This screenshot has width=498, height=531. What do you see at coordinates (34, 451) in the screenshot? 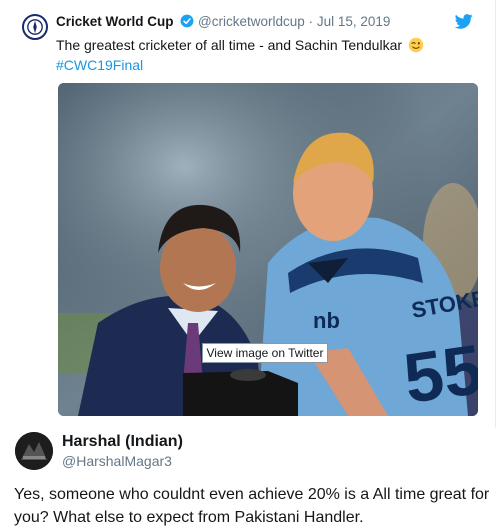
I see `reply-avatar` at bounding box center [34, 451].